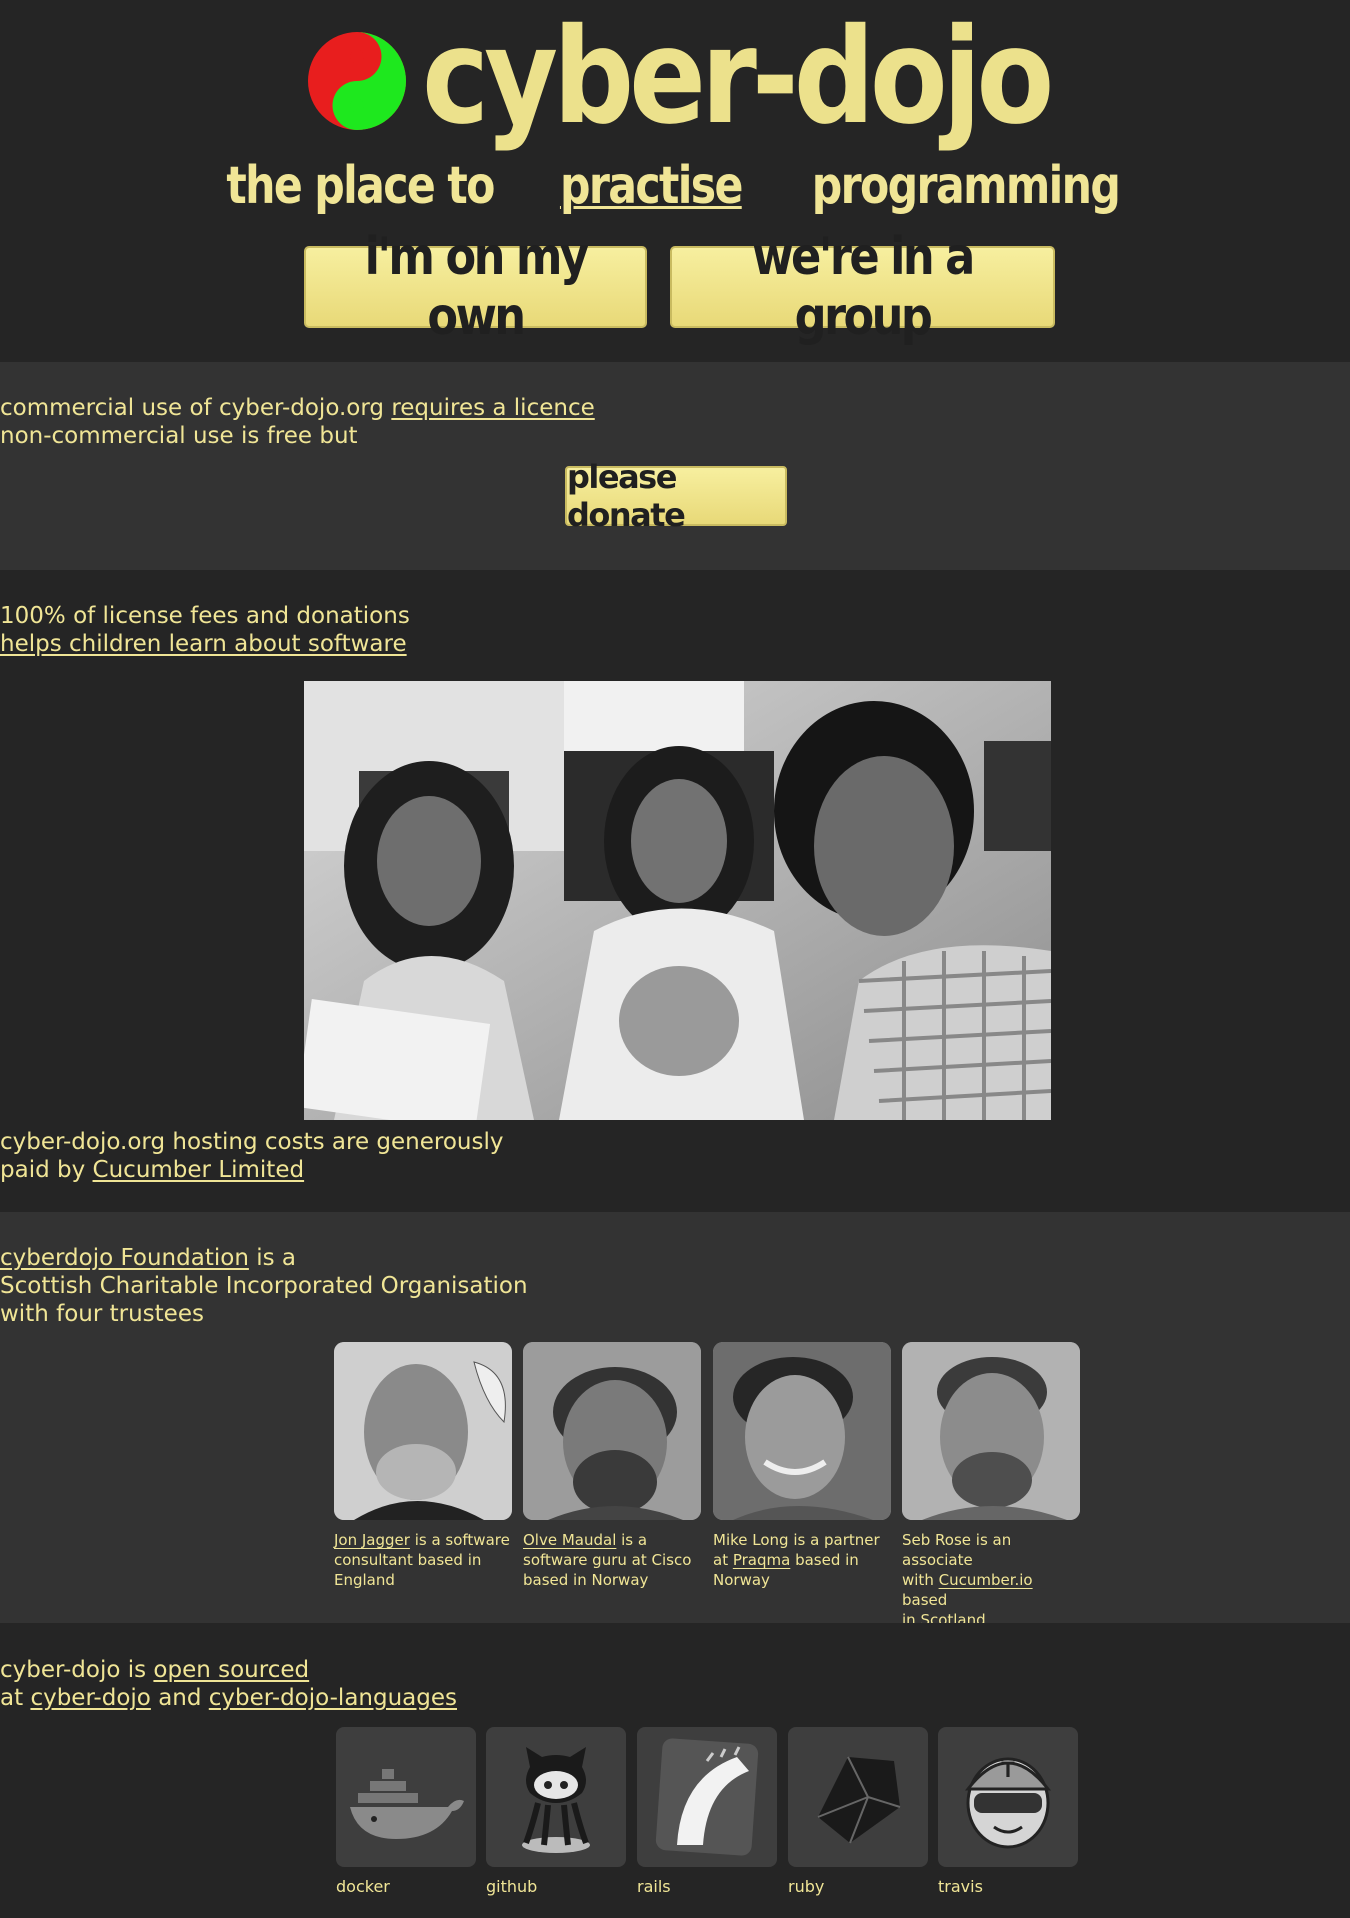 Image resolution: width=1350 pixels, height=1918 pixels. What do you see at coordinates (806, 1886) in the screenshot?
I see `ruby-label: ruby` at bounding box center [806, 1886].